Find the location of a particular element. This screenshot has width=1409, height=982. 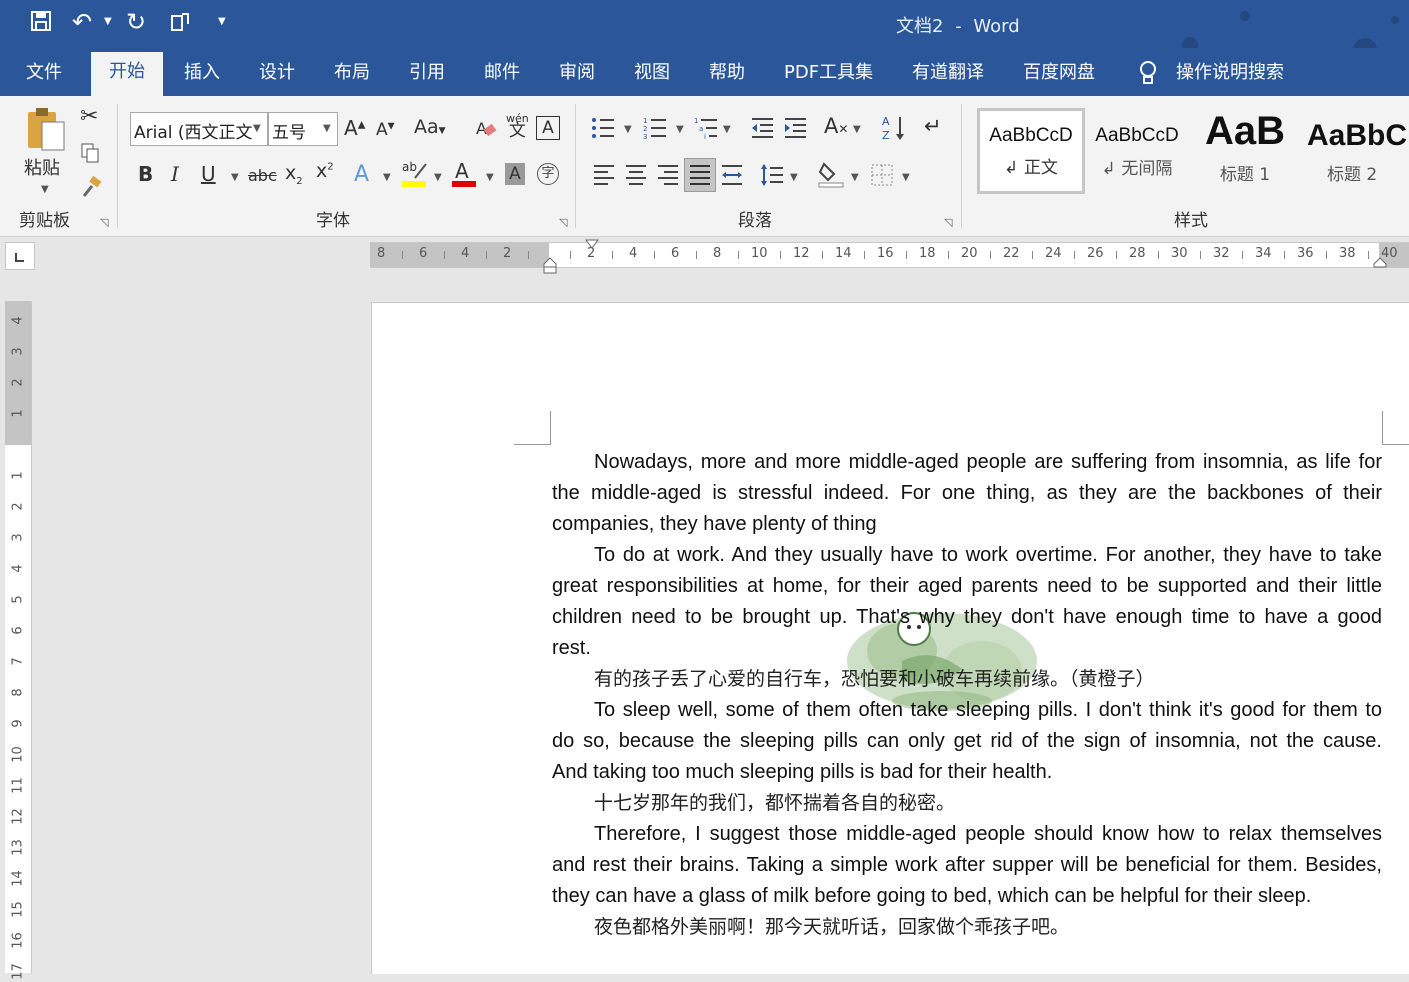

paste-label: 粘贴 is located at coordinates (42, 167).